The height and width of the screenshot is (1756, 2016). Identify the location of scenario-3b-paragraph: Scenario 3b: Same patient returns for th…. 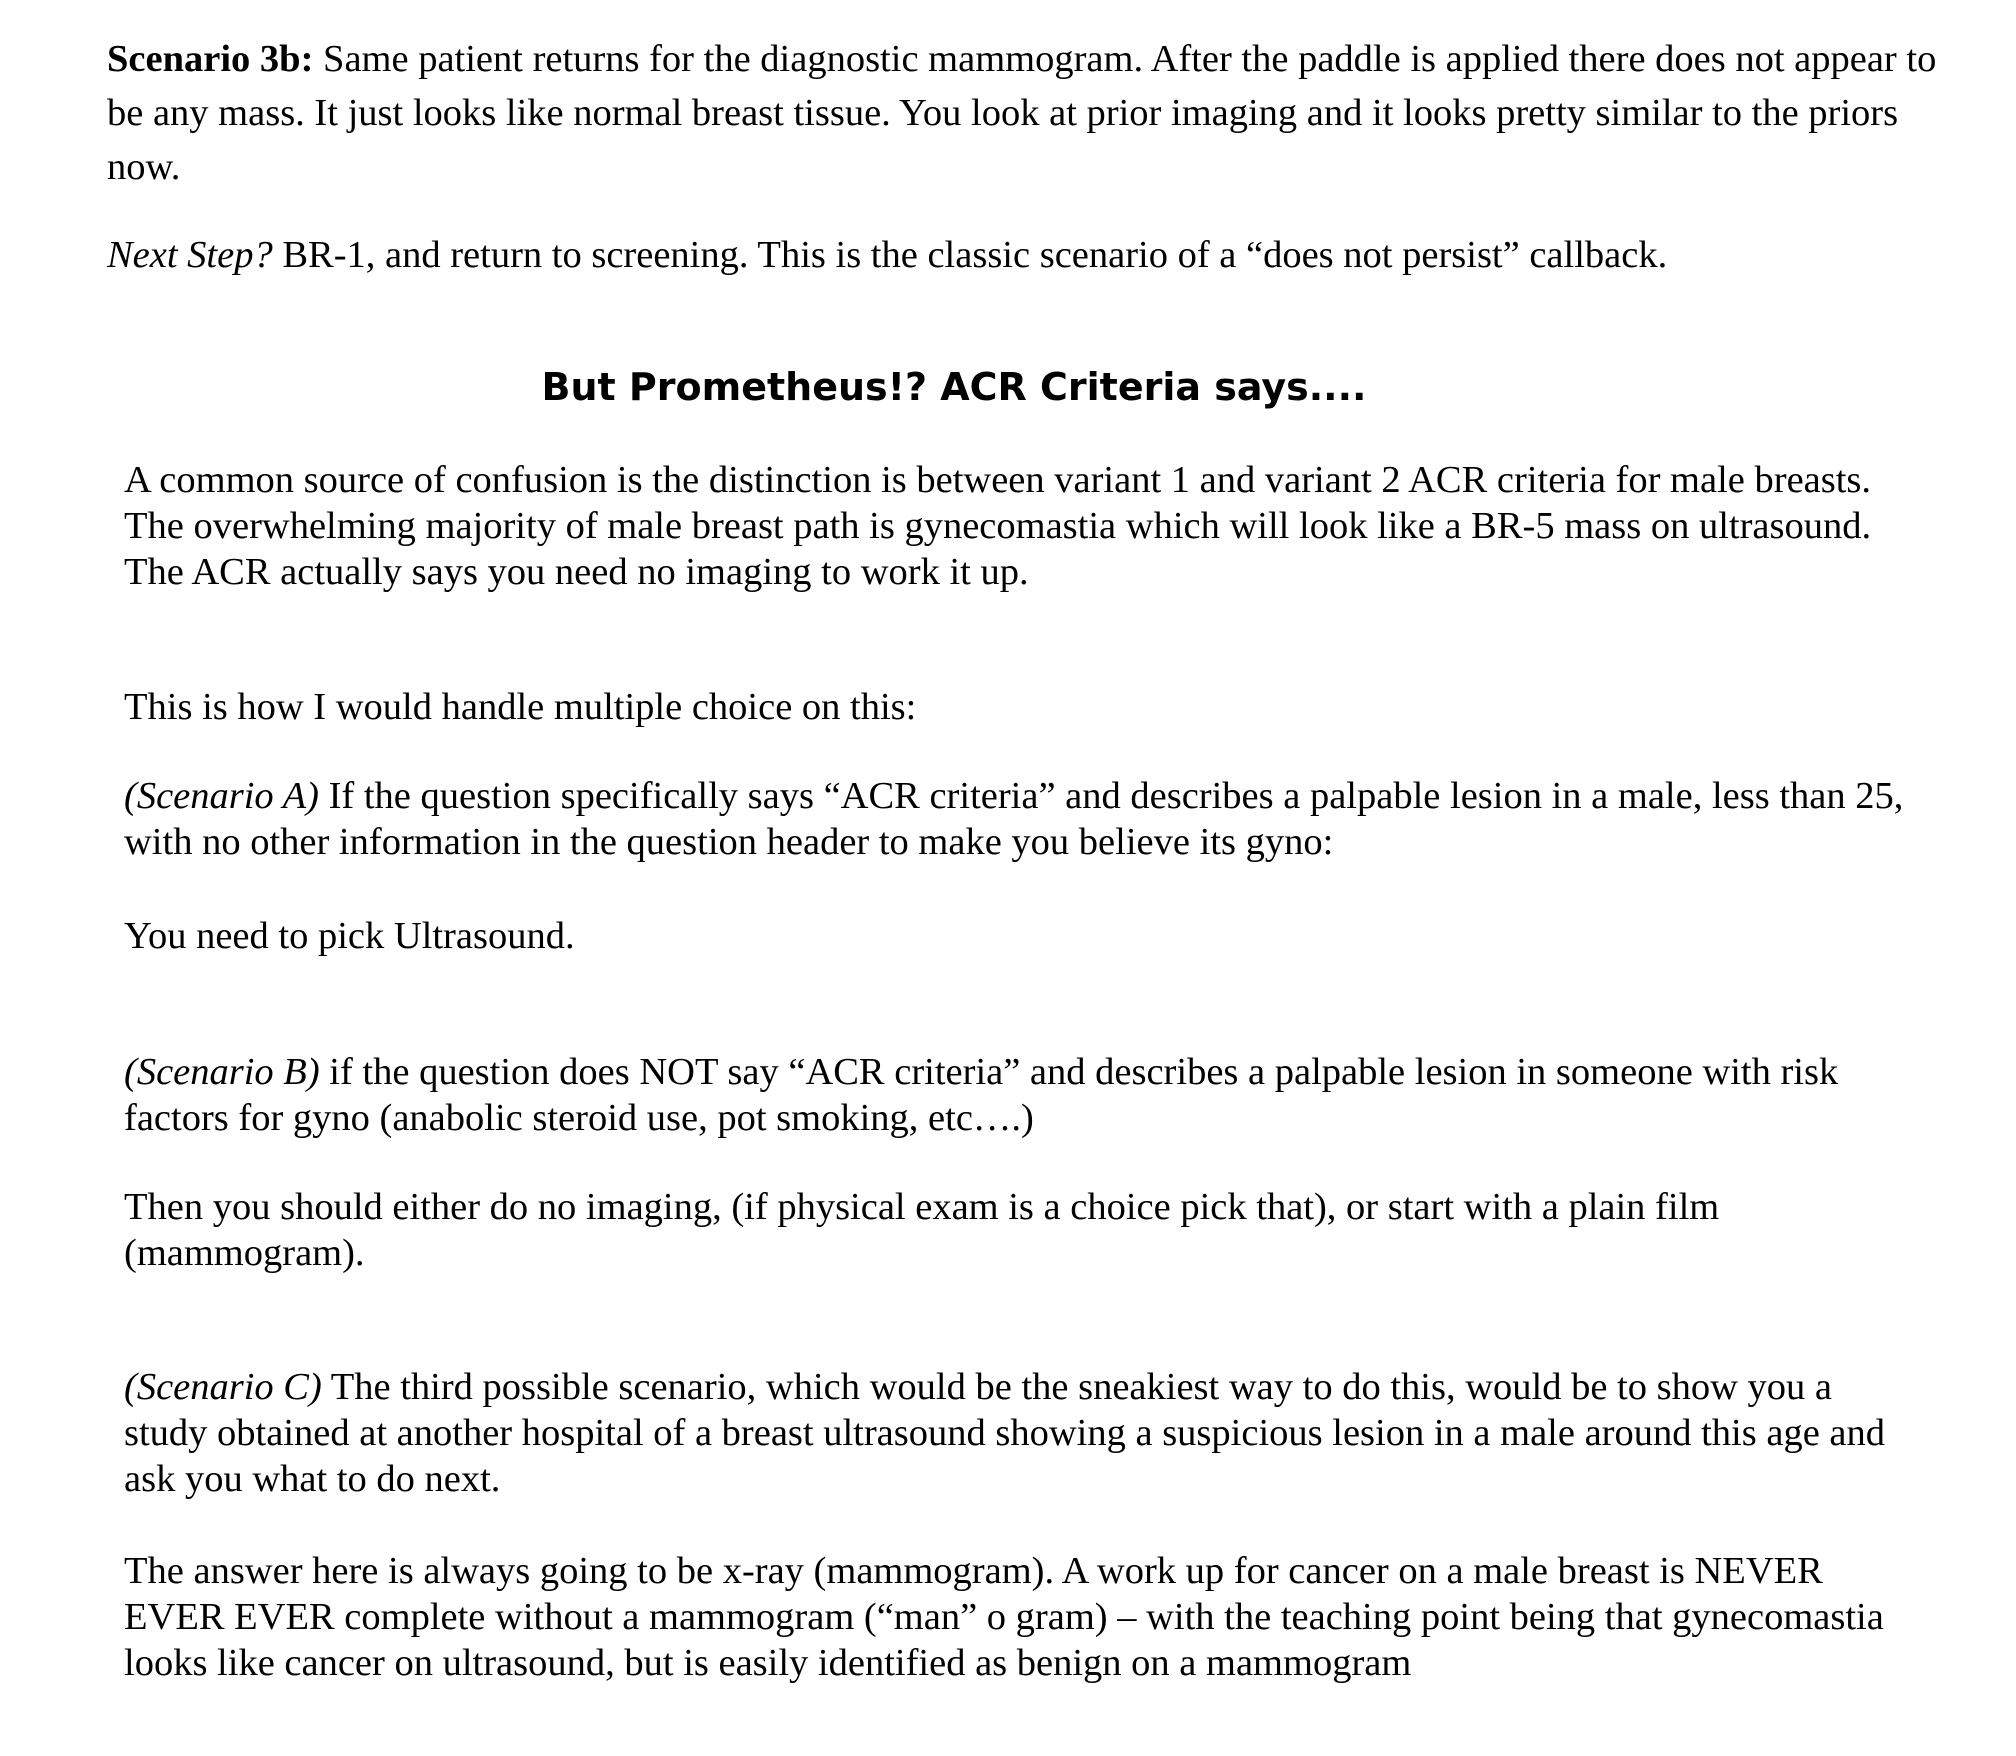
(1022, 113).